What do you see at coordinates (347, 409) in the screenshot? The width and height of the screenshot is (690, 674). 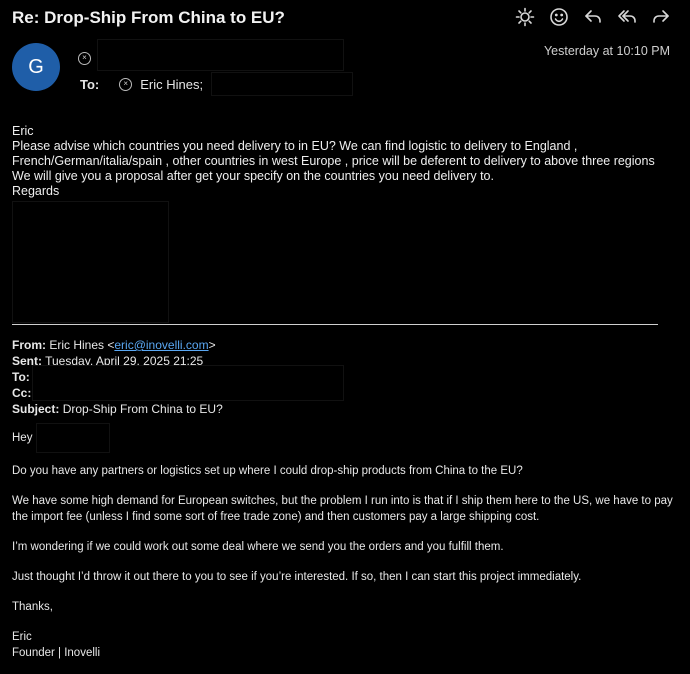 I see `quoted-subject: Subject: Drop-Ship From China to EU?` at bounding box center [347, 409].